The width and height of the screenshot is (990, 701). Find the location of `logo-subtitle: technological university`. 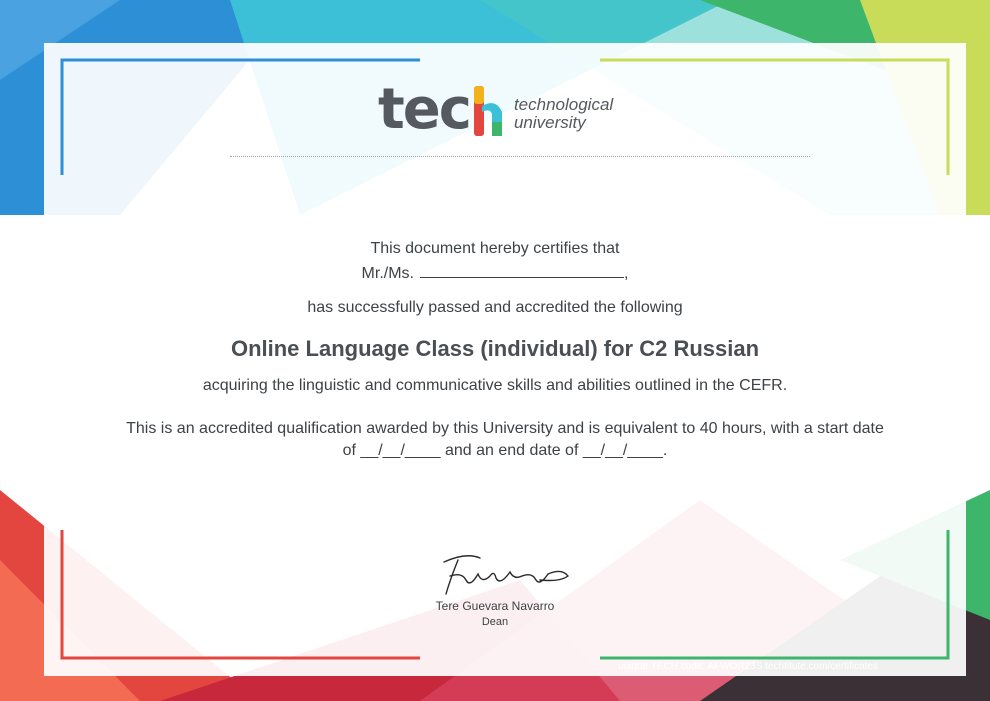

logo-subtitle: technological university is located at coordinates (563, 114).